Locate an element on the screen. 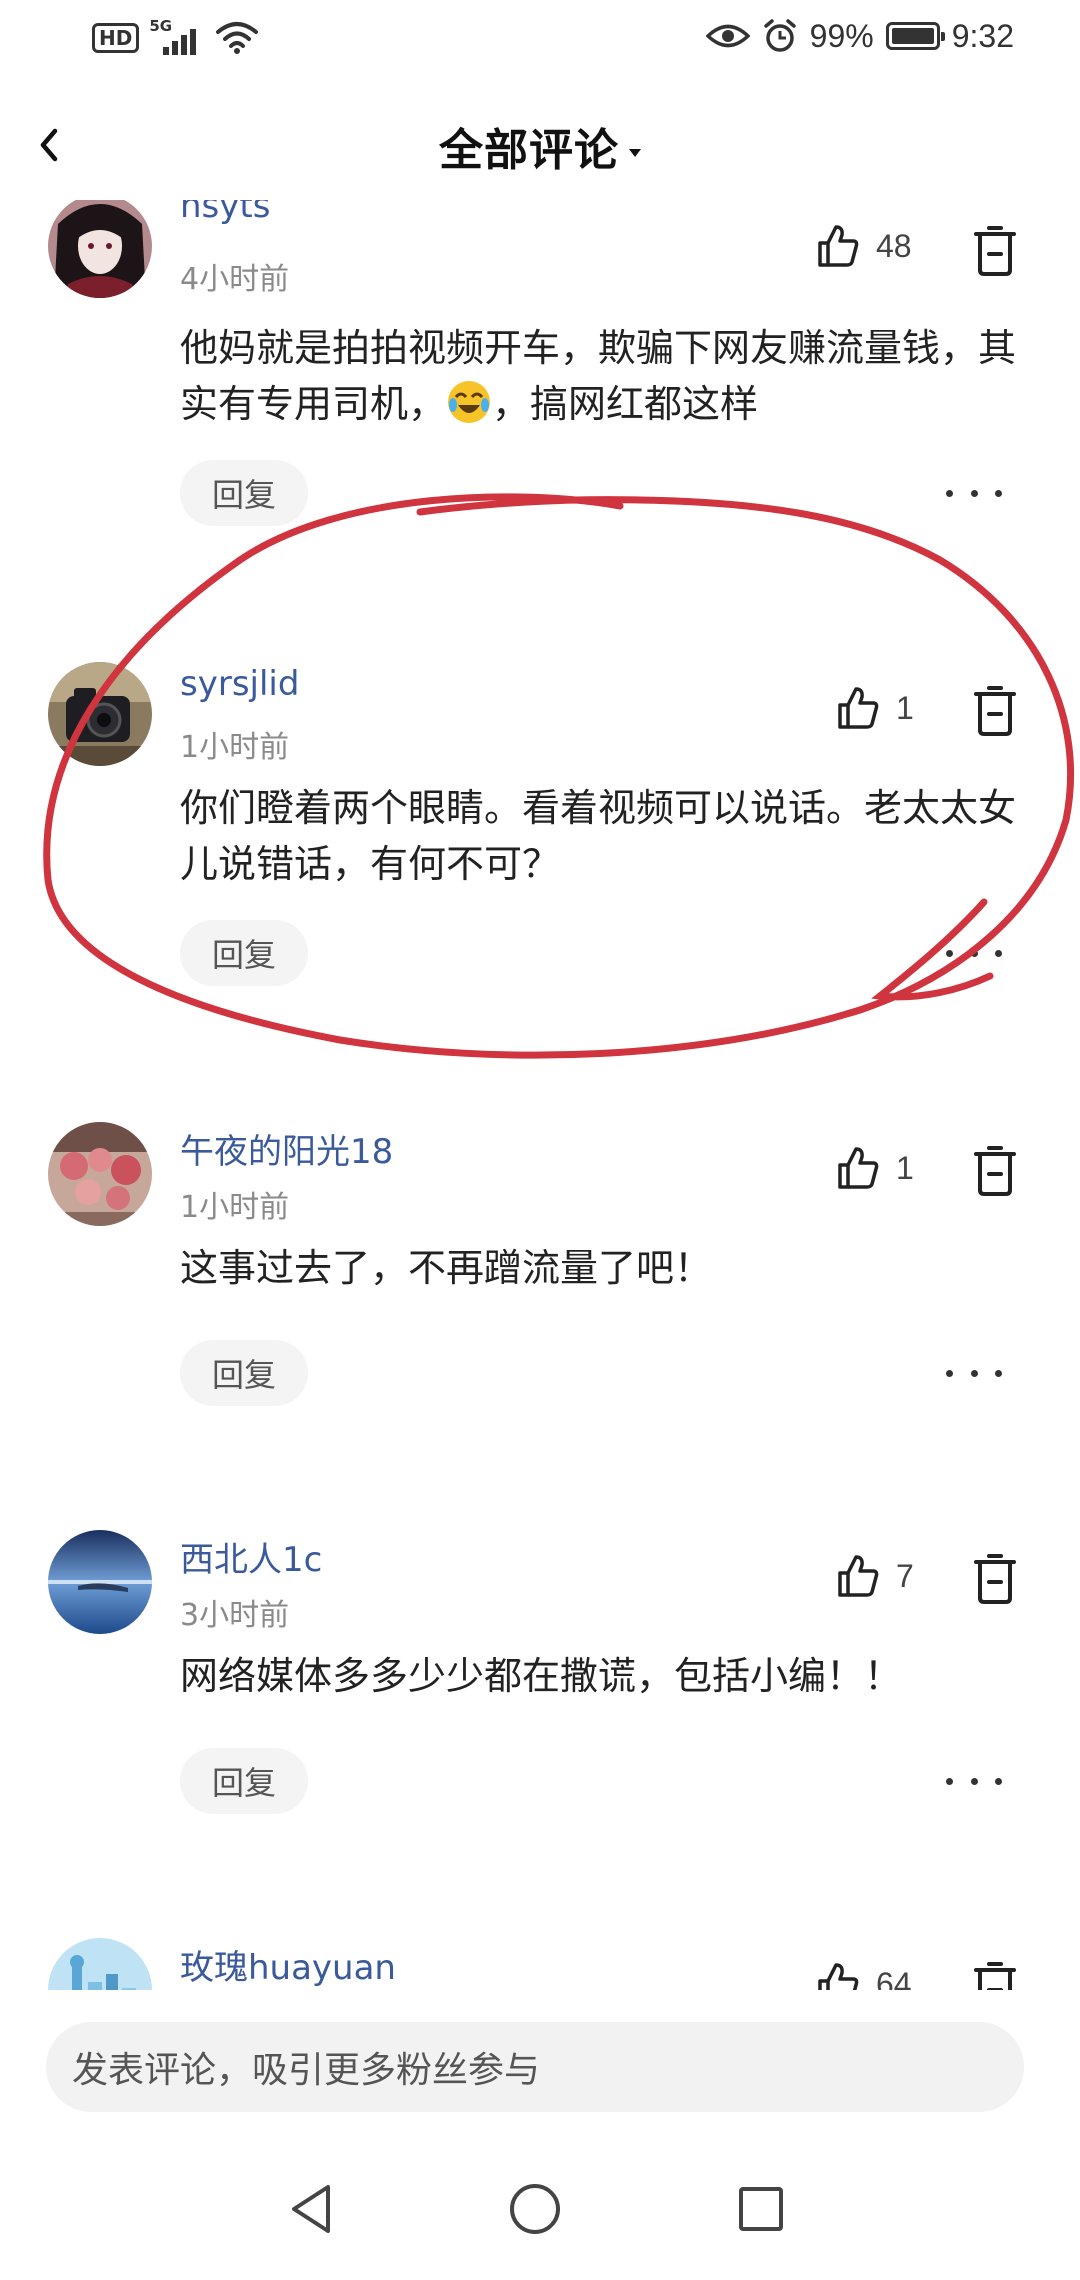 The height and width of the screenshot is (2280, 1080). alarm-icon is located at coordinates (779, 35).